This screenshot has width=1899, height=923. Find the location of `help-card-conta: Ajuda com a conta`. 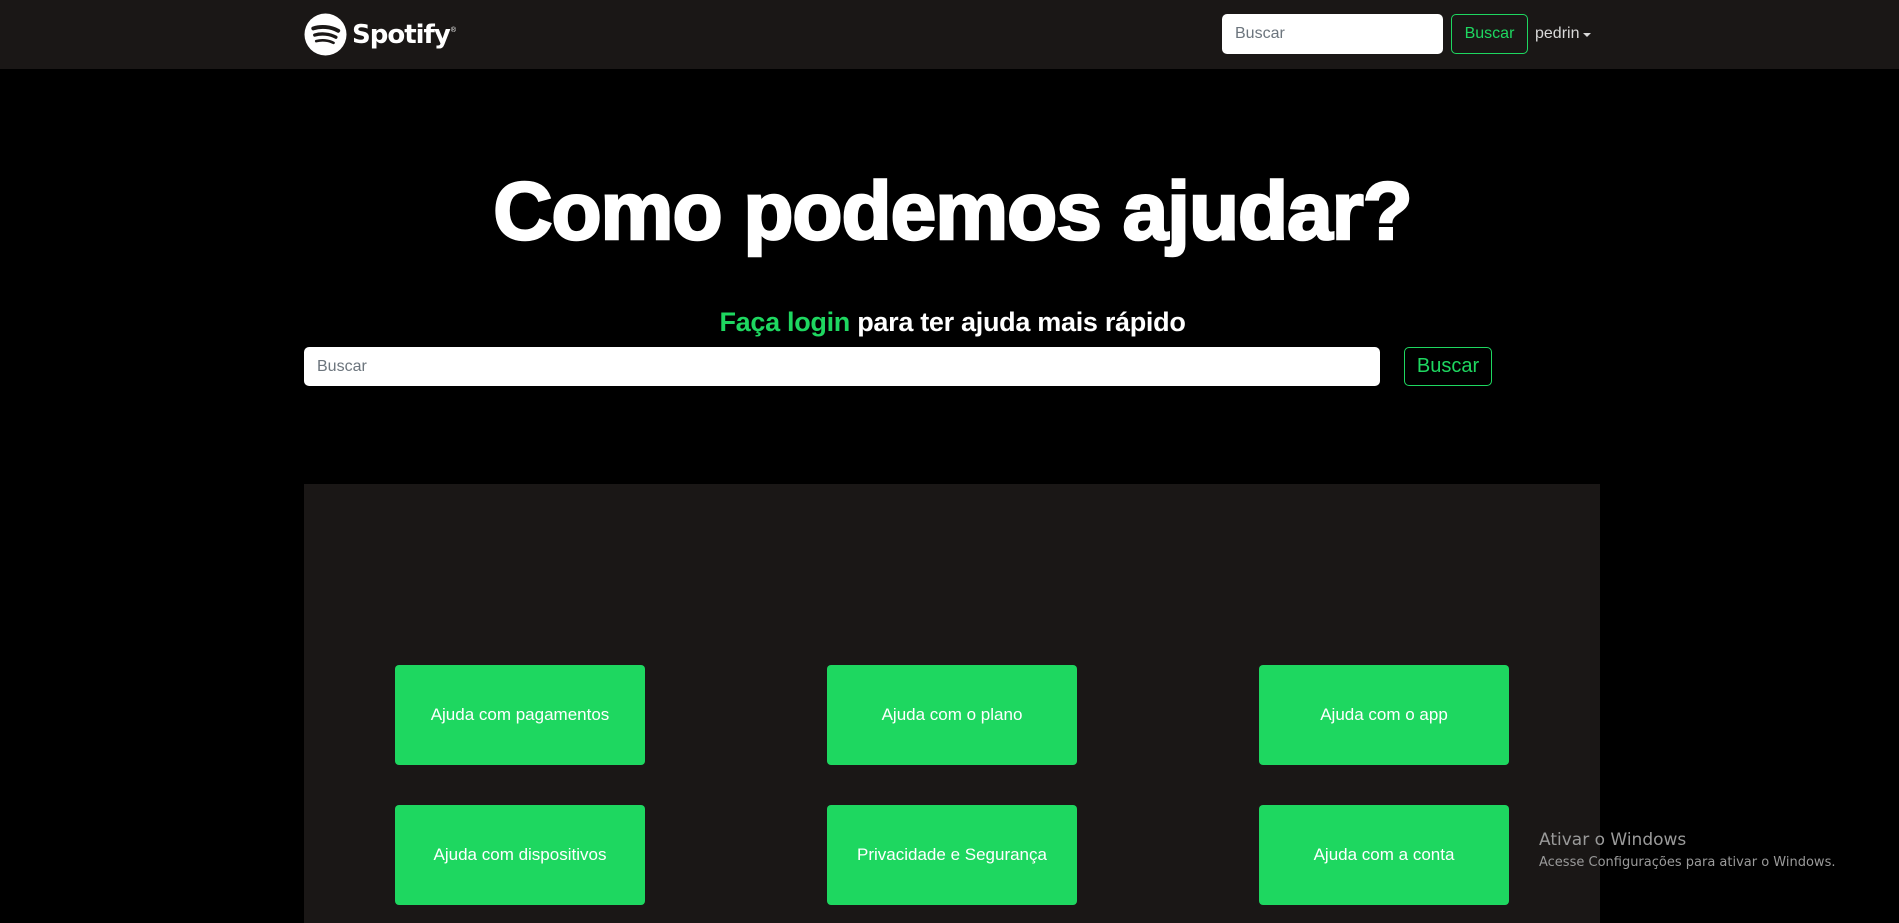

help-card-conta: Ajuda com a conta is located at coordinates (1384, 855).